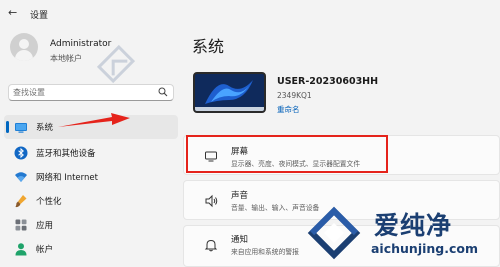  Describe the element at coordinates (265, 252) in the screenshot. I see `card-description: 来自应用和系统的警报` at that location.